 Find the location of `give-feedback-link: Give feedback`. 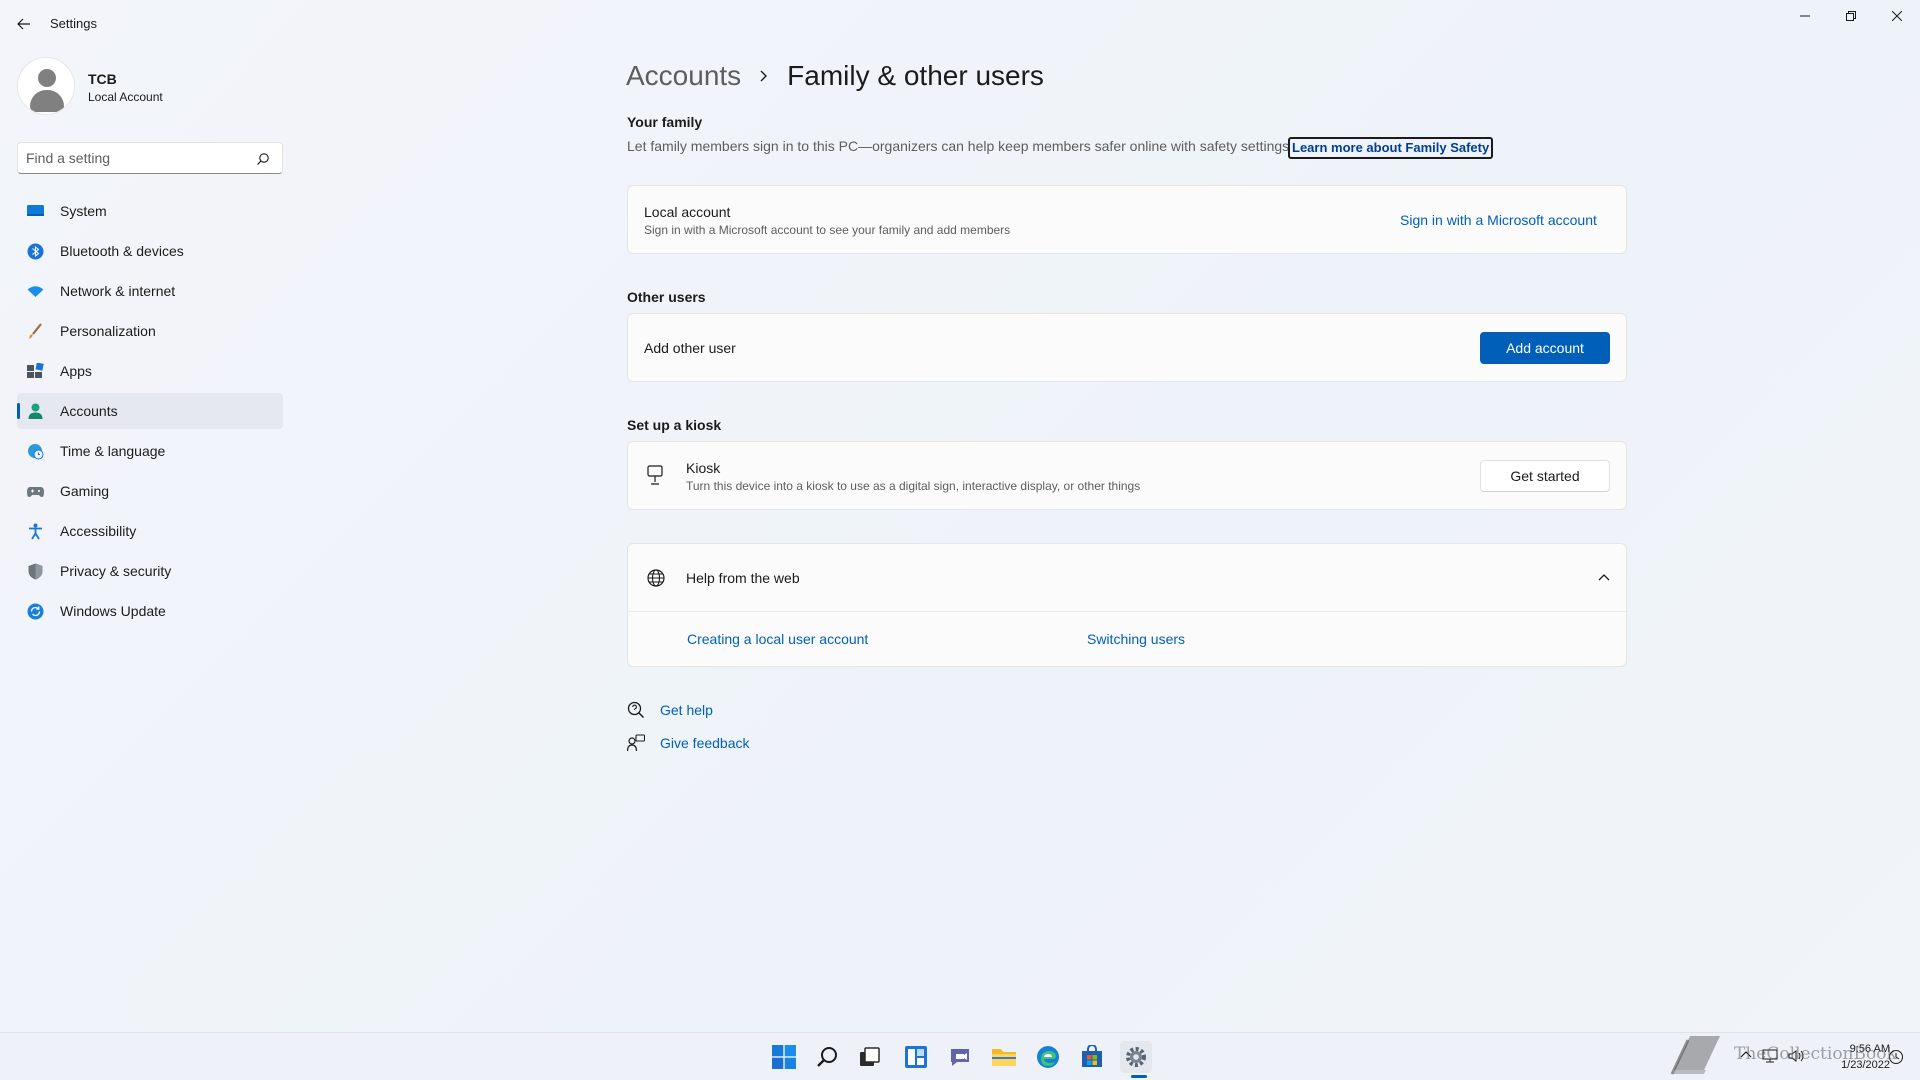

give-feedback-link: Give feedback is located at coordinates (705, 743).